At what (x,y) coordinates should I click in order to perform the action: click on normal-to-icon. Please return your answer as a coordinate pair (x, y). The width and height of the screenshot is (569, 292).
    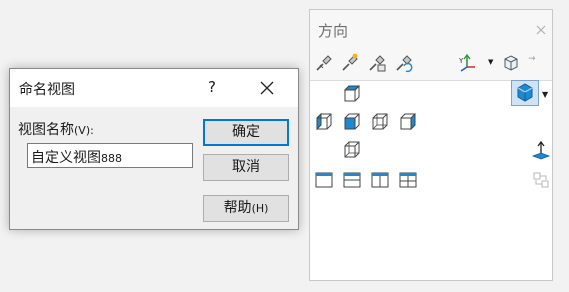
    Looking at the image, I should click on (541, 150).